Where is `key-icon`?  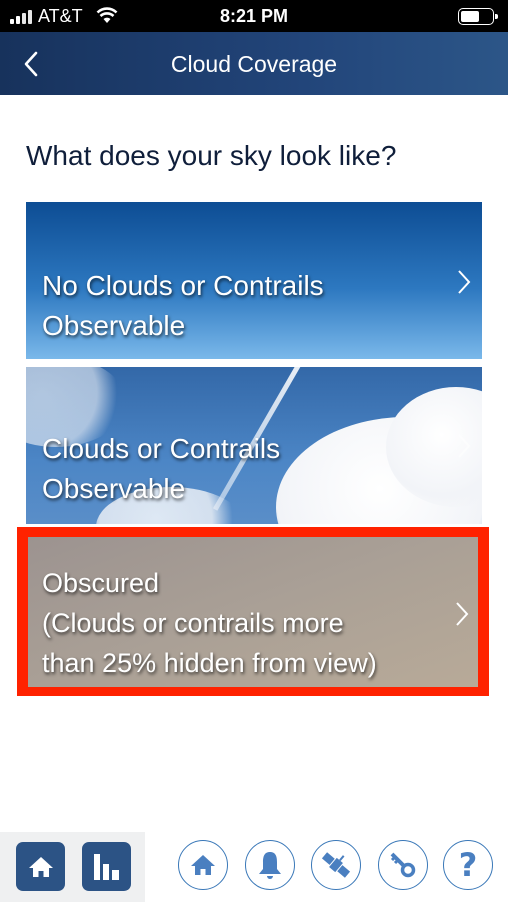
key-icon is located at coordinates (403, 865).